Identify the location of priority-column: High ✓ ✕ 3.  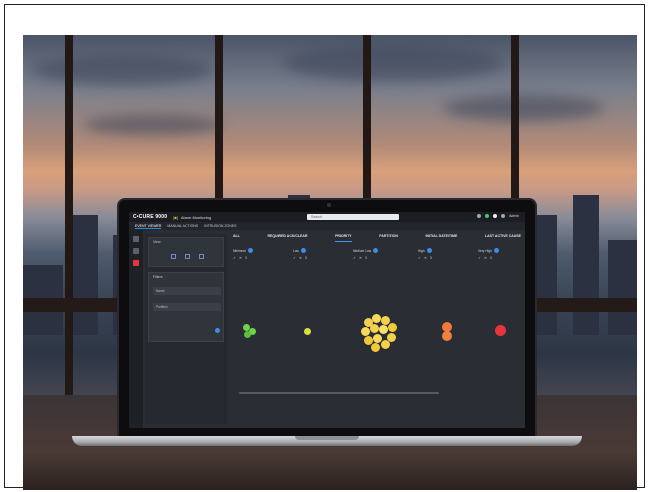
(443, 254).